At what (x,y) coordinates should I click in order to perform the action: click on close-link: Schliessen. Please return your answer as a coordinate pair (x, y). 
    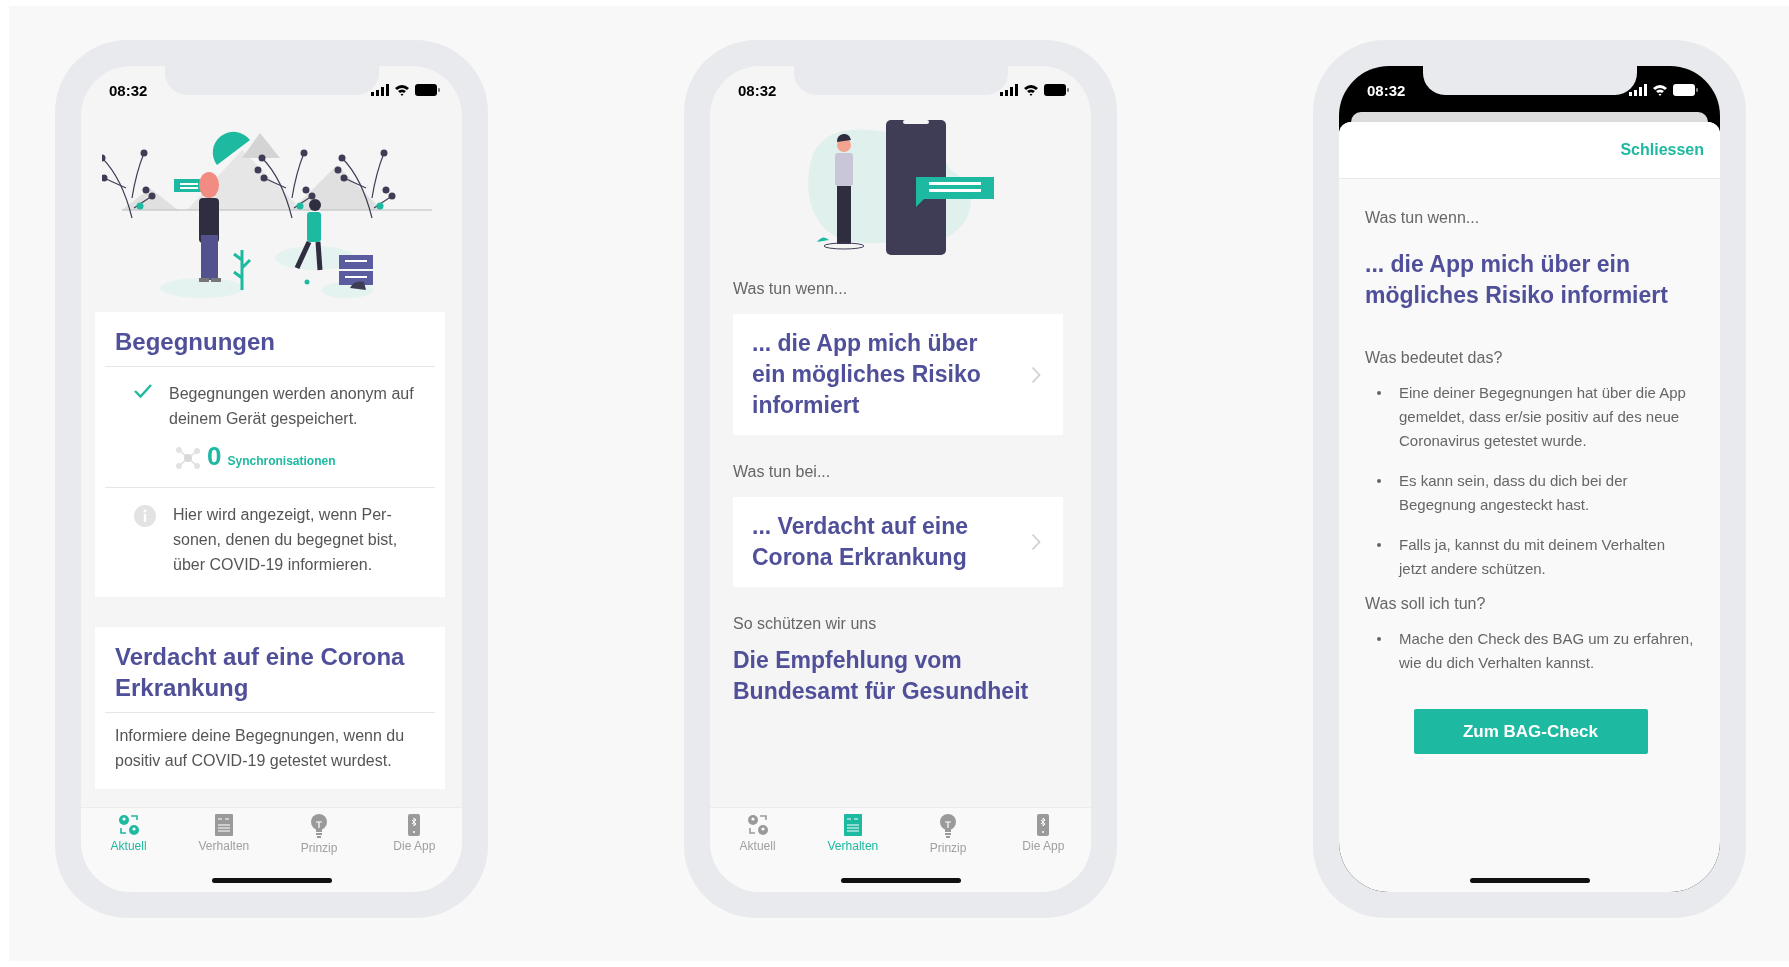
    Looking at the image, I should click on (1662, 150).